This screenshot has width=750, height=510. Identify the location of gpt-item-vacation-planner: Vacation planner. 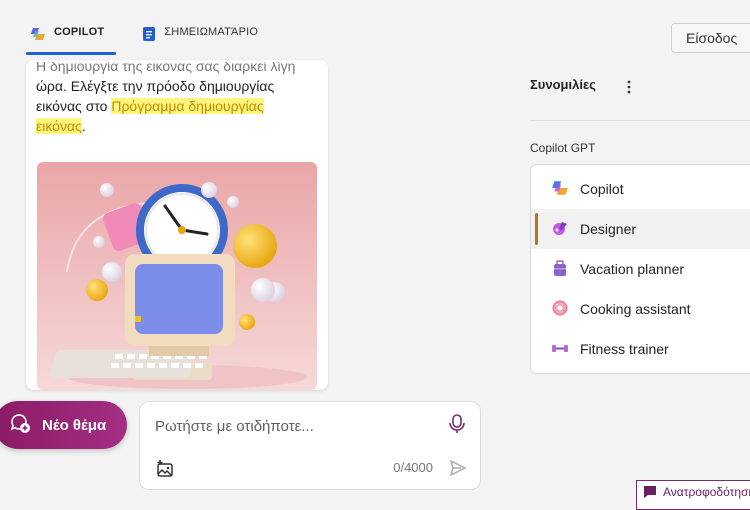
(640, 269).